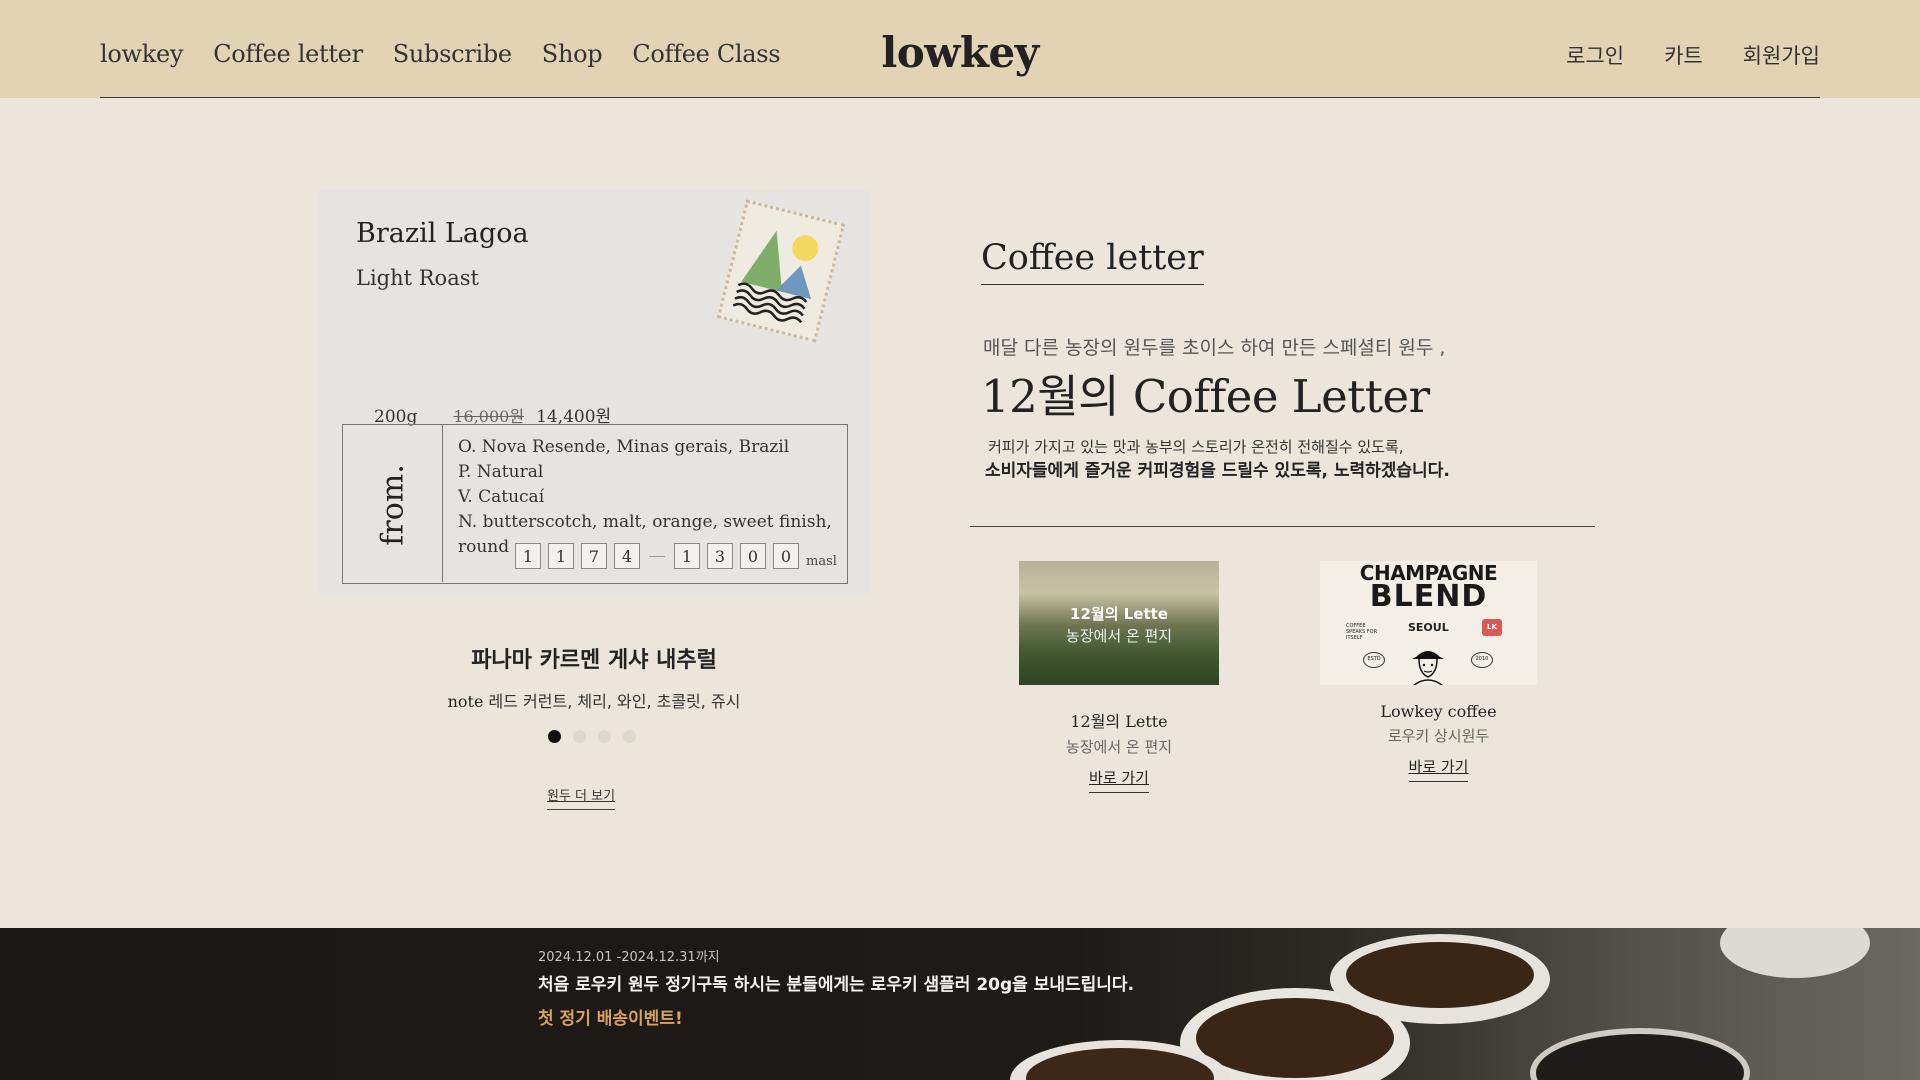 This screenshot has width=1920, height=1080. I want to click on note-label: note, so click(465, 701).